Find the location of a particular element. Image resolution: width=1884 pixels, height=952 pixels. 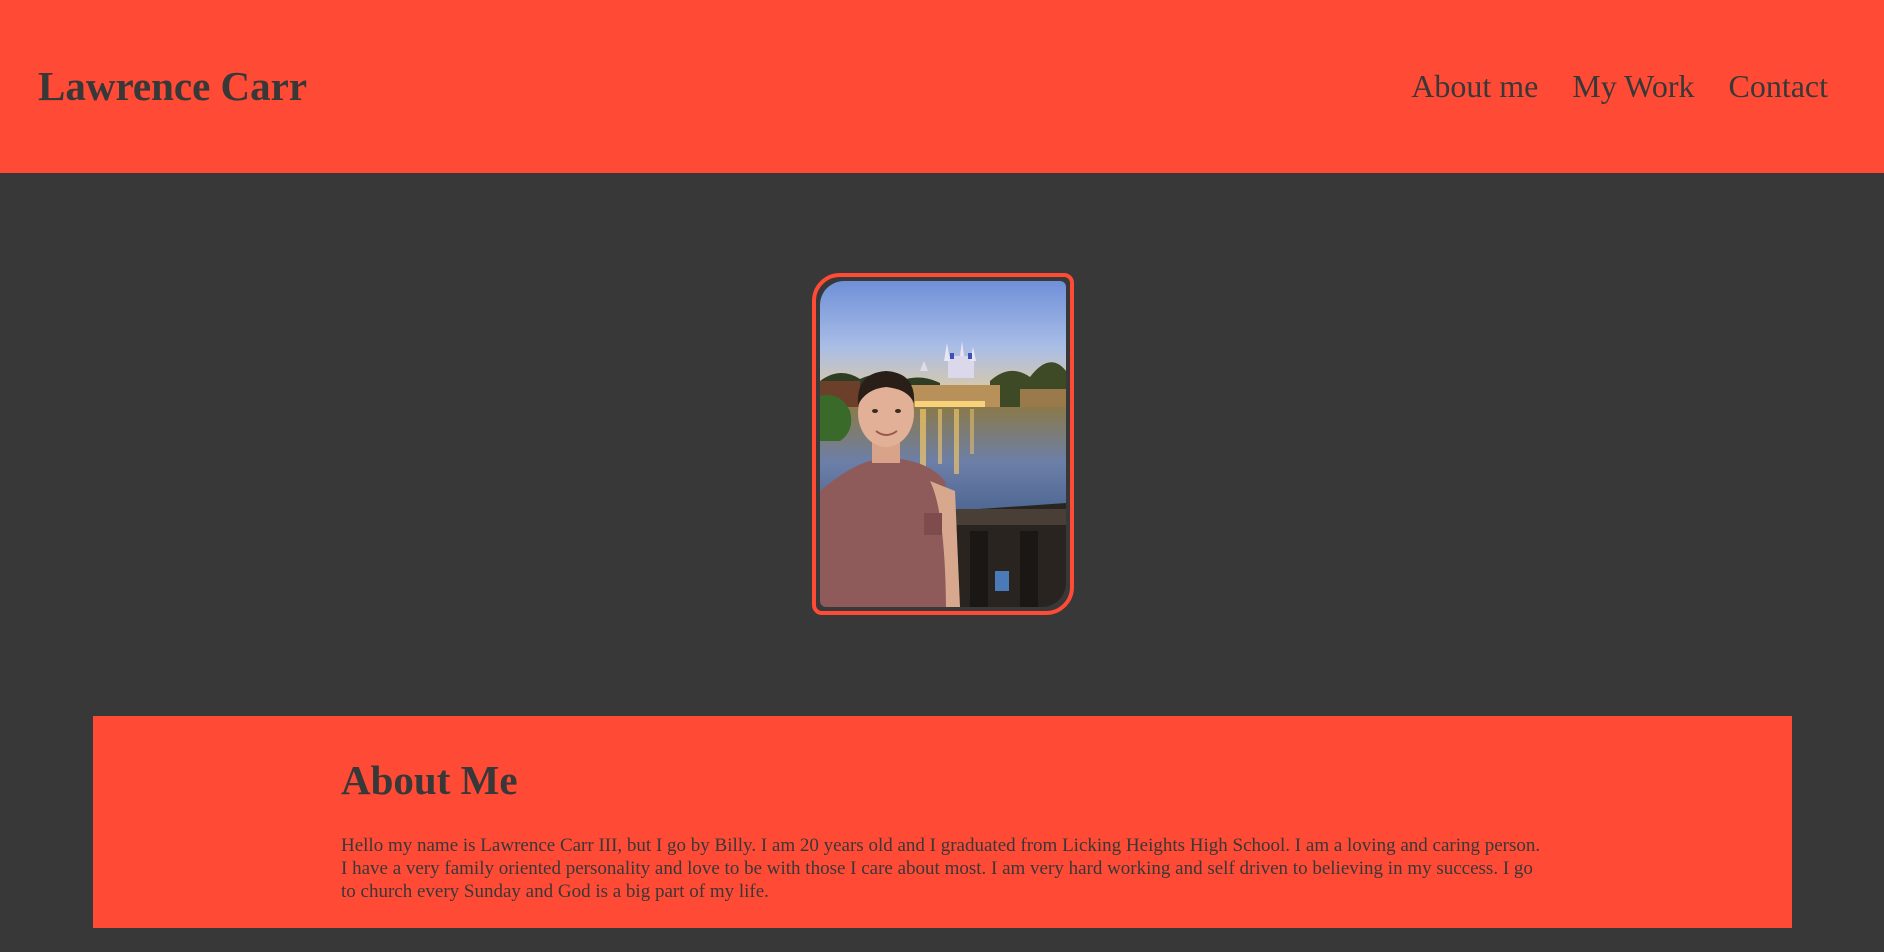

nav-link-about-me: About me is located at coordinates (1474, 86).